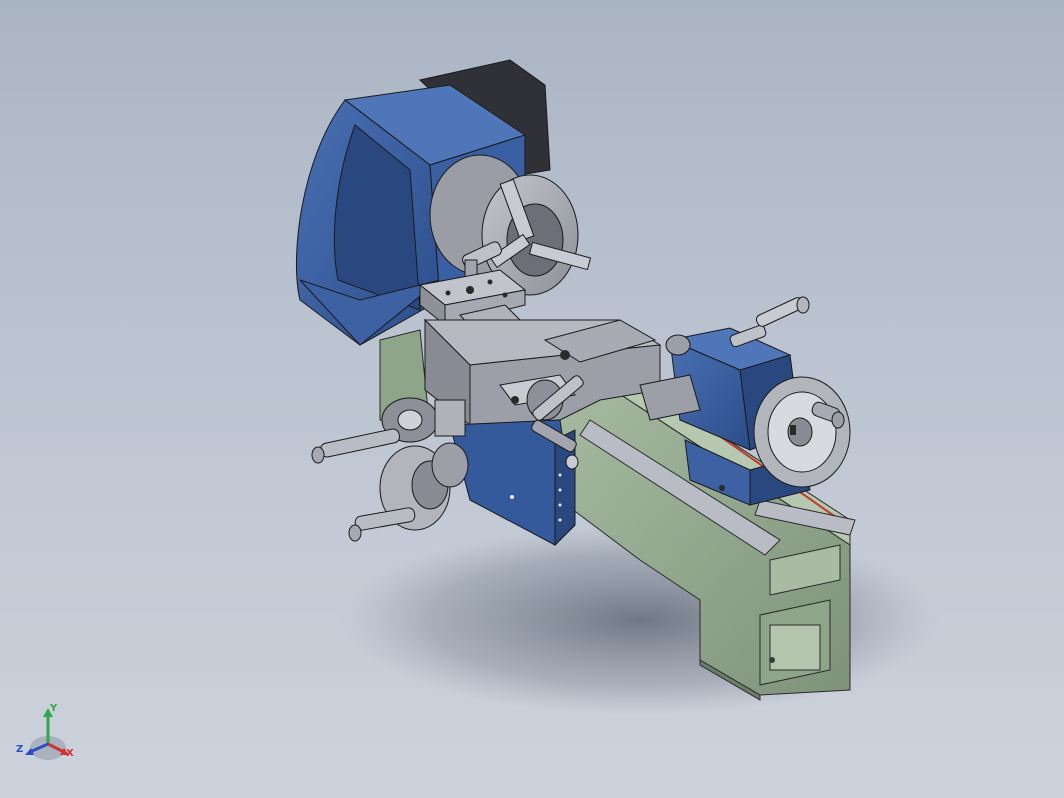 Image resolution: width=1064 pixels, height=798 pixels. What do you see at coordinates (70, 753) in the screenshot?
I see `x-axis-label: X` at bounding box center [70, 753].